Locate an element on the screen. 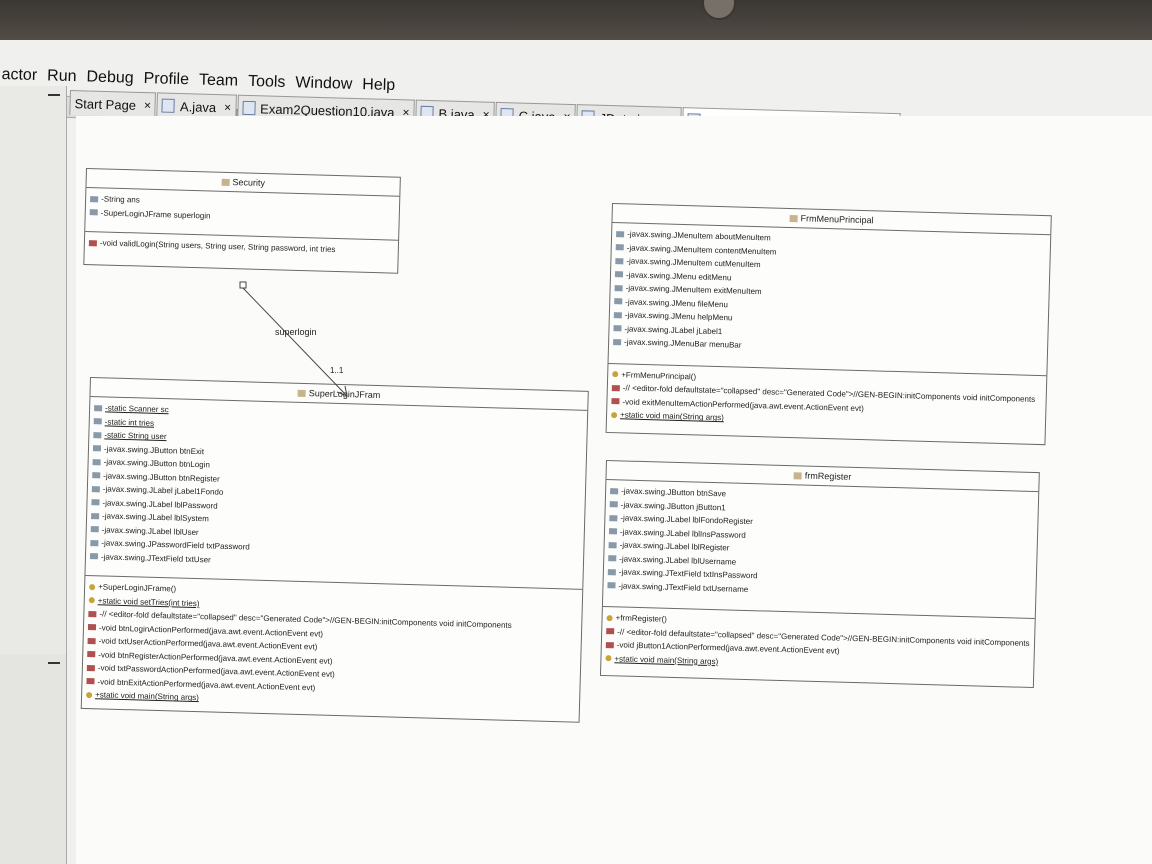 Image resolution: width=1152 pixels, height=864 pixels. menu-tools: Tools is located at coordinates (267, 82).